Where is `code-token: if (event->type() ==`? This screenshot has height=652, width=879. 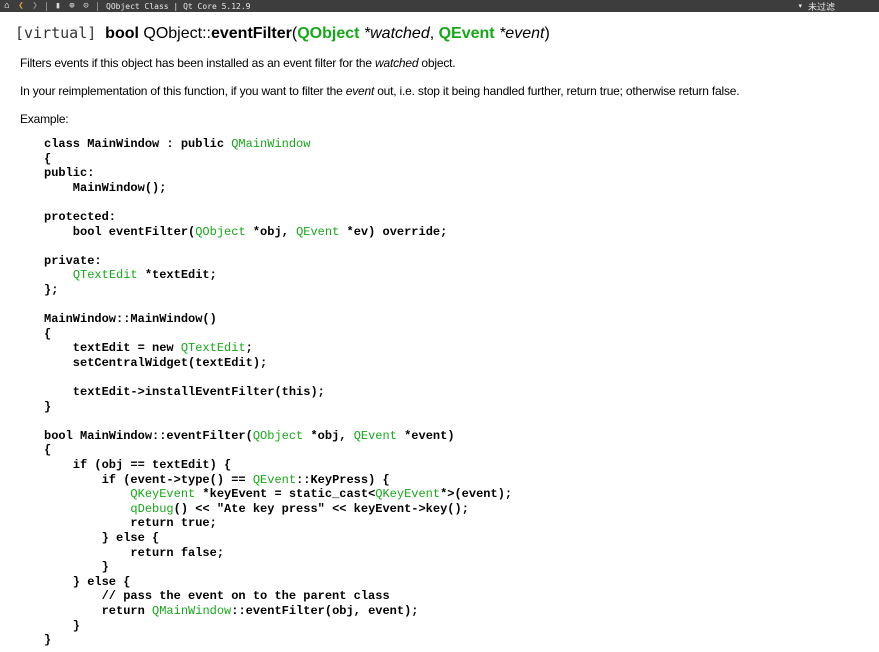
code-token: if (event->type() == is located at coordinates (148, 479).